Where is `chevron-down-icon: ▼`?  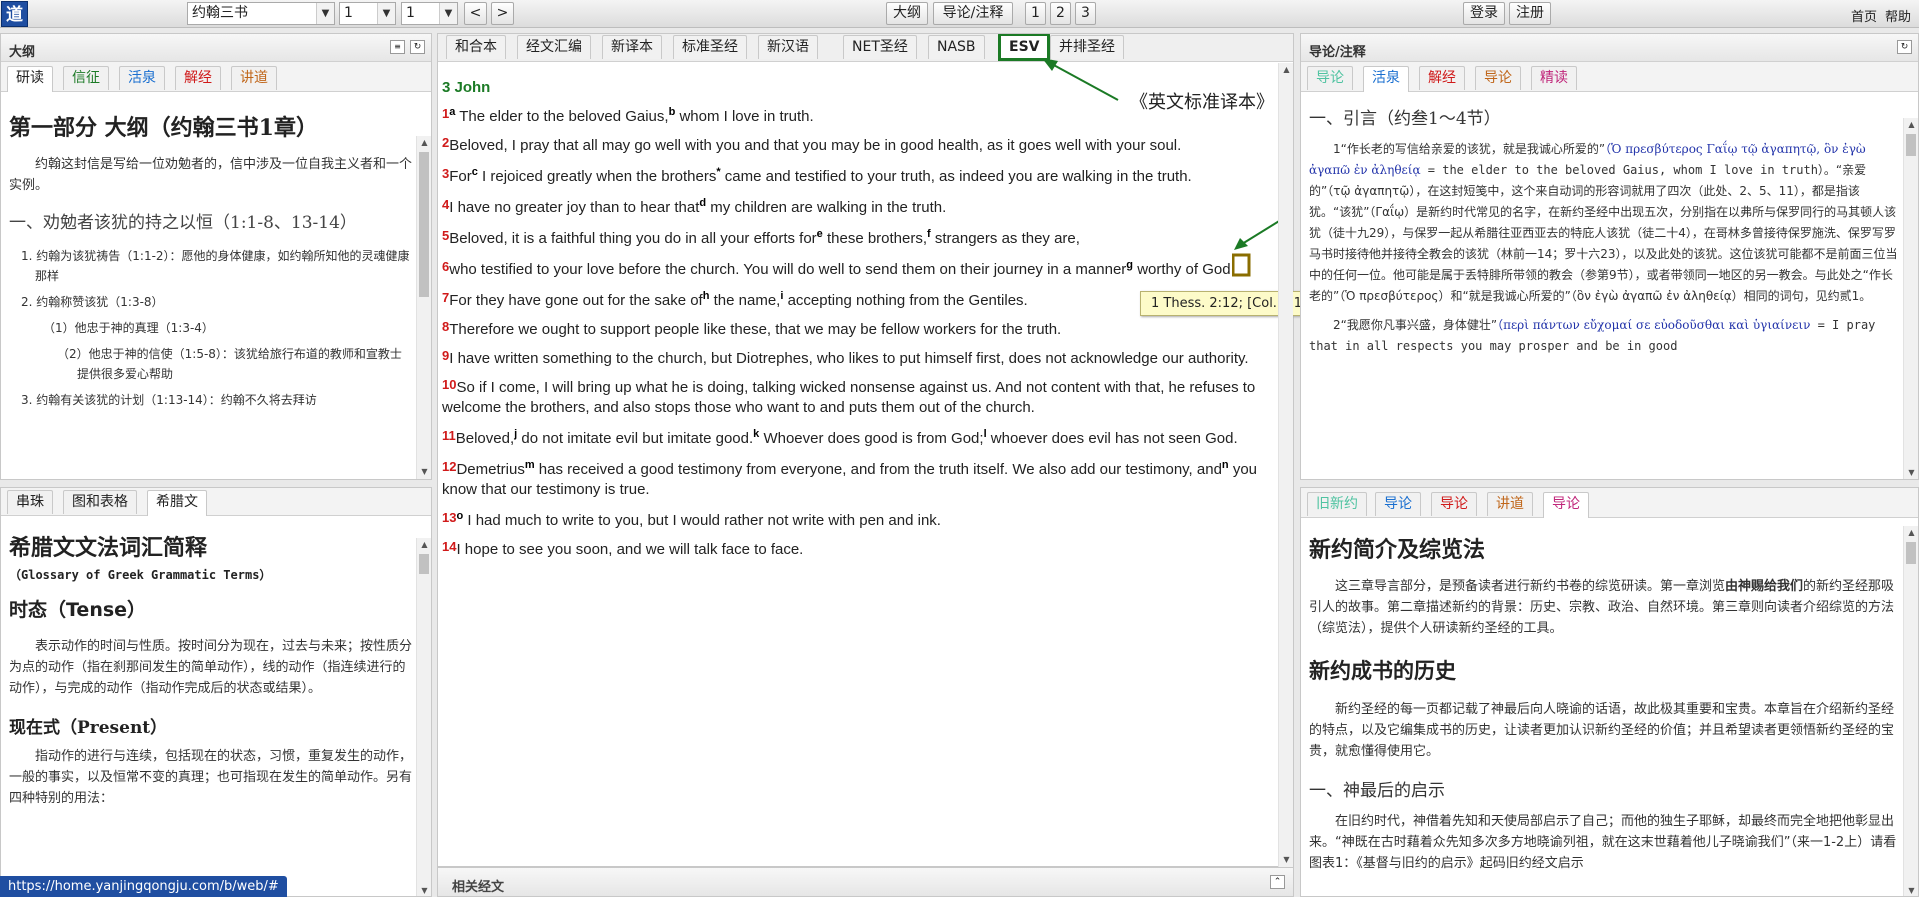 chevron-down-icon: ▼ is located at coordinates (386, 13).